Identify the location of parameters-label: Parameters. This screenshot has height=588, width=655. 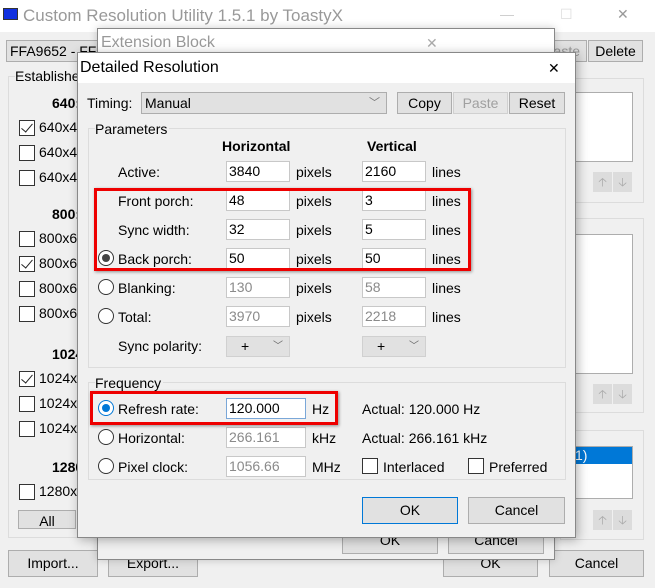
(132, 129).